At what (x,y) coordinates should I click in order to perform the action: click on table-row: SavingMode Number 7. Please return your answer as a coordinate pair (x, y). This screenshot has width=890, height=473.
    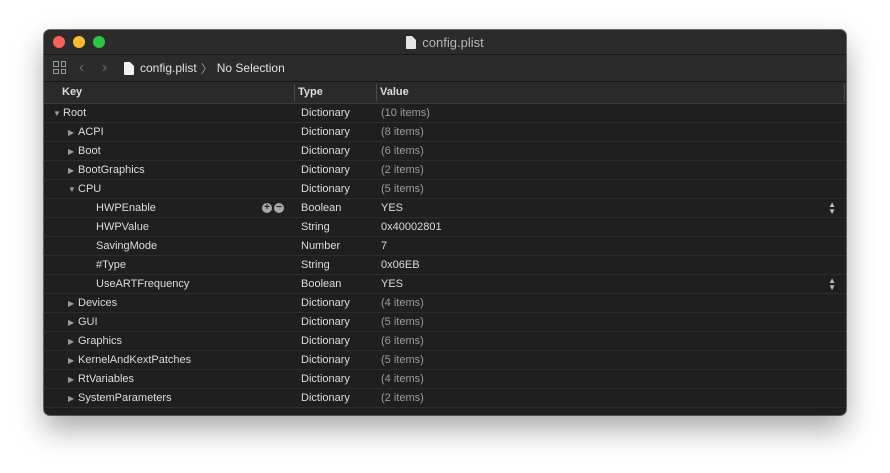
    Looking at the image, I should click on (445, 246).